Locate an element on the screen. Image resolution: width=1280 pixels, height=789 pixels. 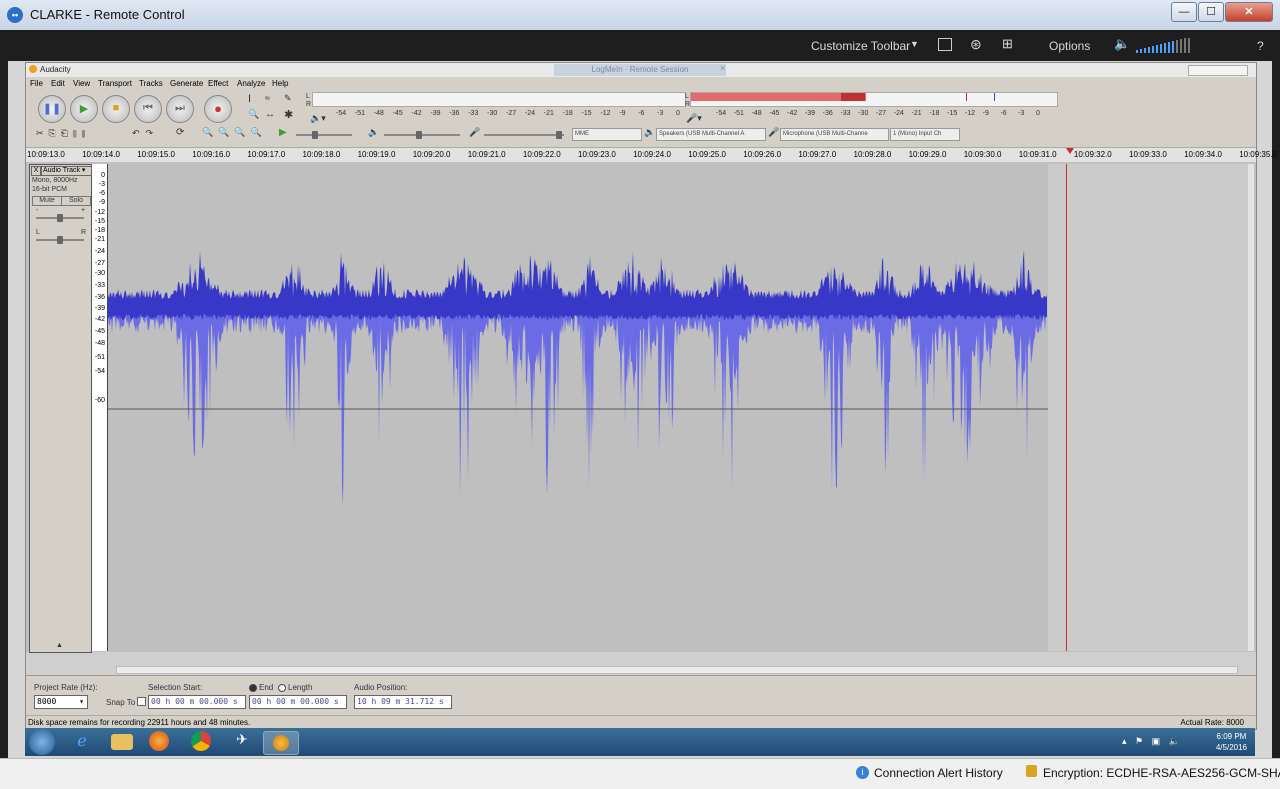
menu-view: View is located at coordinates (81, 83).